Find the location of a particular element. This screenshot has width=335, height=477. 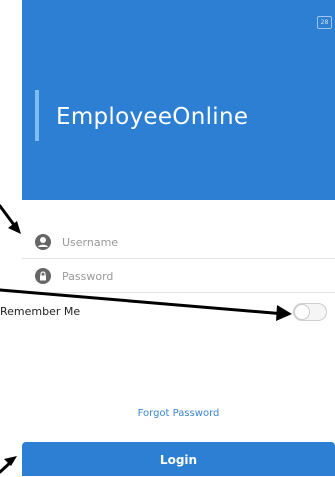

username-row is located at coordinates (178, 242).